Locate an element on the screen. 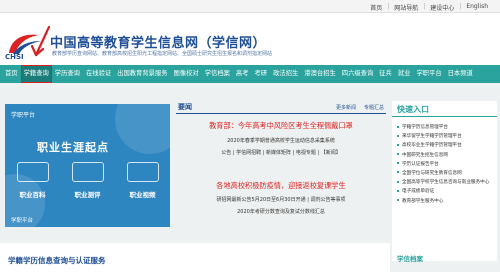 Image resolution: width=500 pixels, height=272 pixels. nav-item-student-status: 学籍查询 is located at coordinates (36, 74).